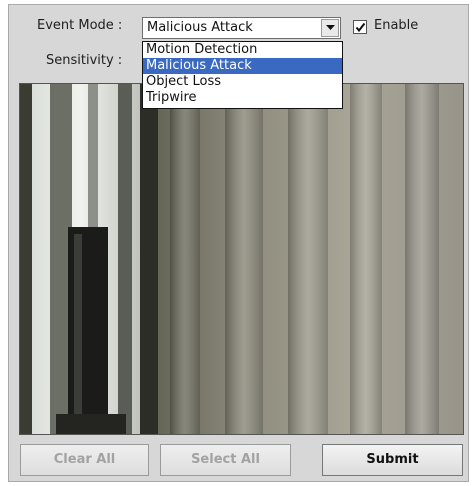  Describe the element at coordinates (225, 460) in the screenshot. I see `select-all-button: Select All` at that location.